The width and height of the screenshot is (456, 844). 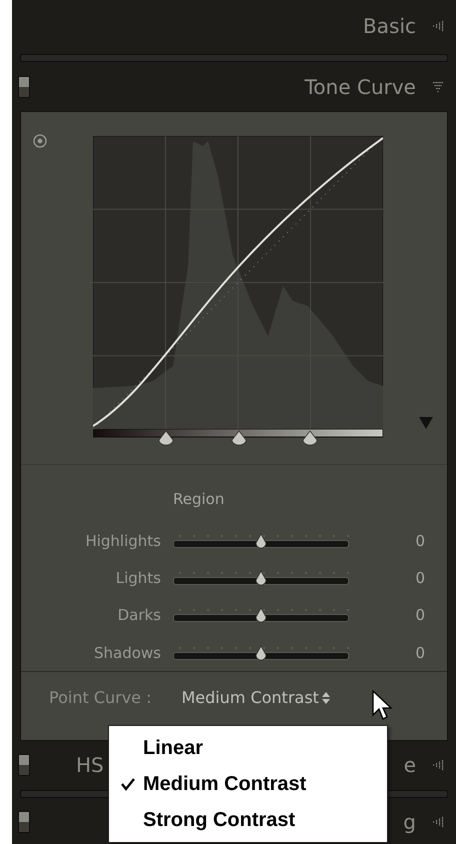 What do you see at coordinates (122, 541) in the screenshot?
I see `slider-label: Highlights` at bounding box center [122, 541].